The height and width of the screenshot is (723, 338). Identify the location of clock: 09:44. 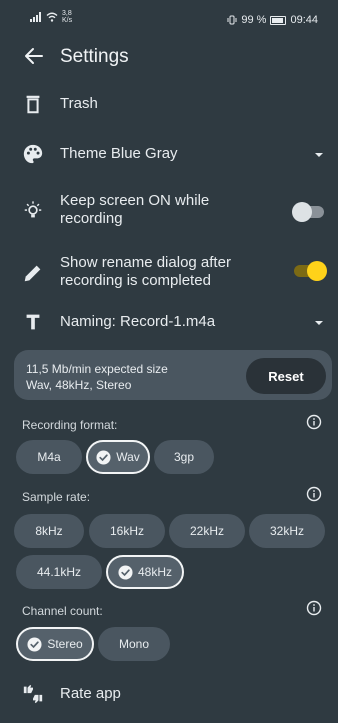
(304, 20).